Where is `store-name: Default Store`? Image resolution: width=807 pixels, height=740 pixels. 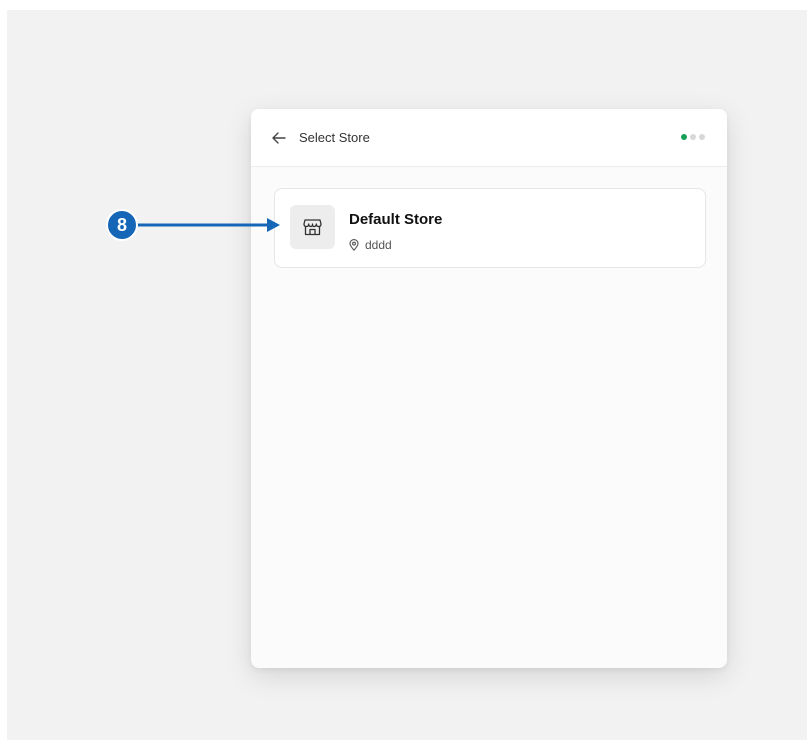 store-name: Default Store is located at coordinates (396, 219).